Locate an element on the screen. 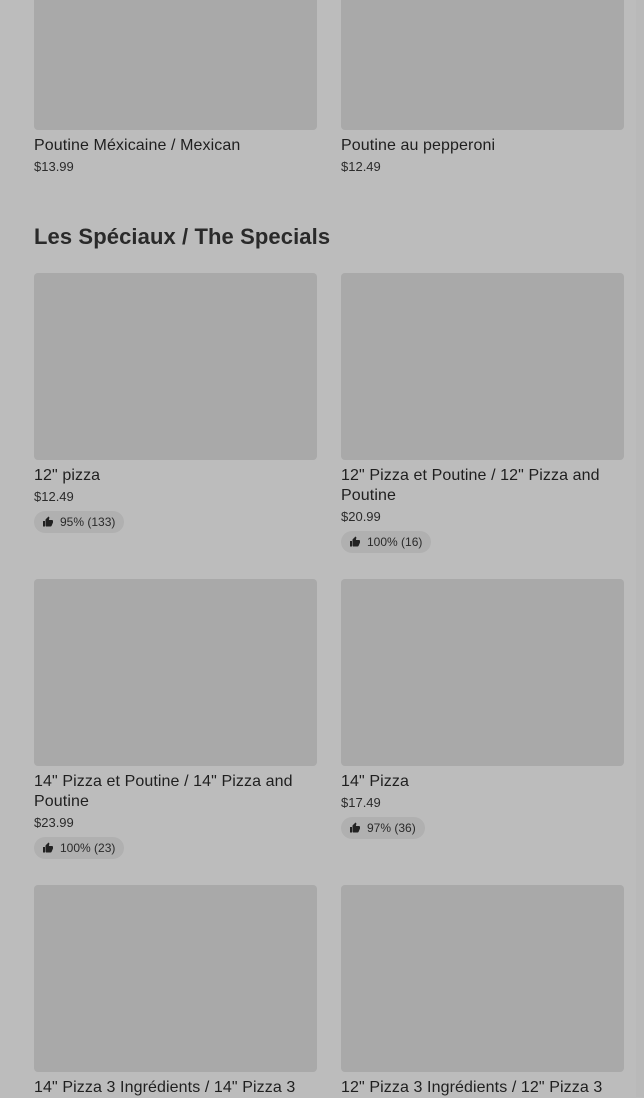 The width and height of the screenshot is (644, 1098). menu-item-card: Poutine Méxicaine / Mexican $13.99 is located at coordinates (175, 87).